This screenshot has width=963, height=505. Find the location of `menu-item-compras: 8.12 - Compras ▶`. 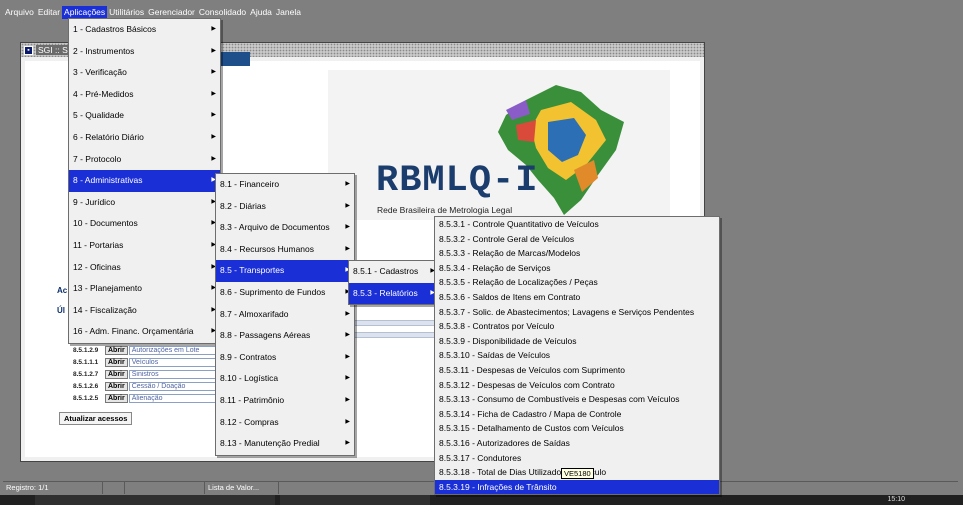

menu-item-compras: 8.12 - Compras ▶ is located at coordinates (285, 423).